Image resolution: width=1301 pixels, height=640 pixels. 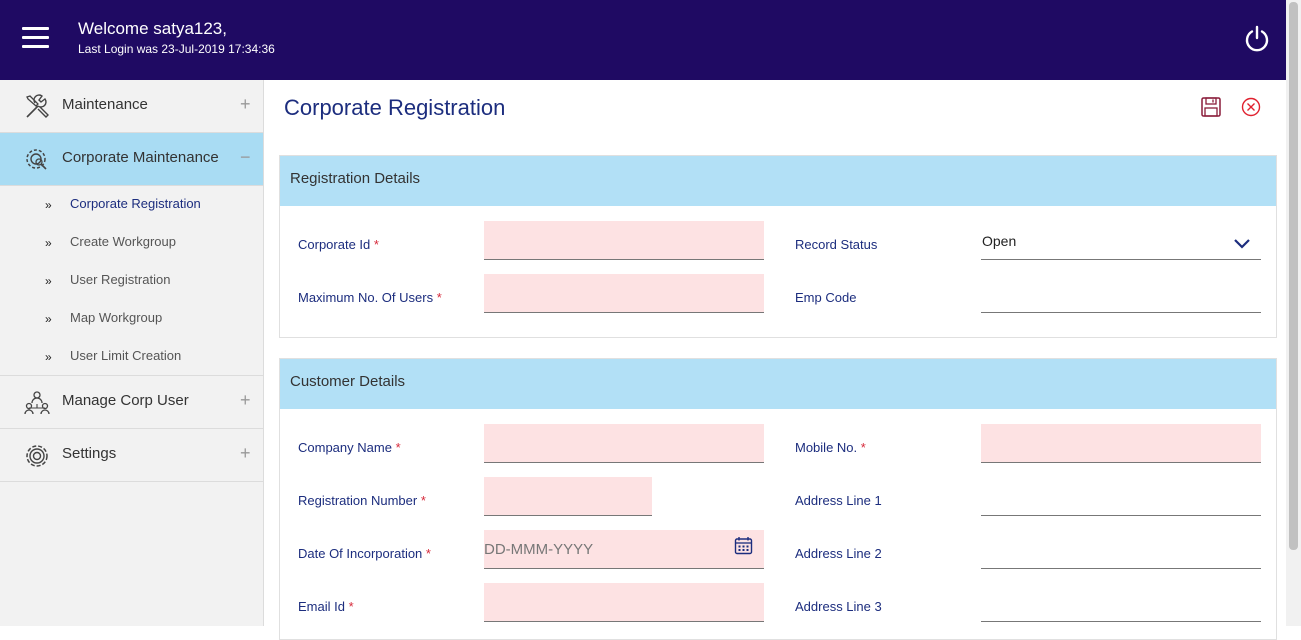 I want to click on sidebar-subitem-user-limit-creation: » User Limit Creation, so click(x=131, y=356).